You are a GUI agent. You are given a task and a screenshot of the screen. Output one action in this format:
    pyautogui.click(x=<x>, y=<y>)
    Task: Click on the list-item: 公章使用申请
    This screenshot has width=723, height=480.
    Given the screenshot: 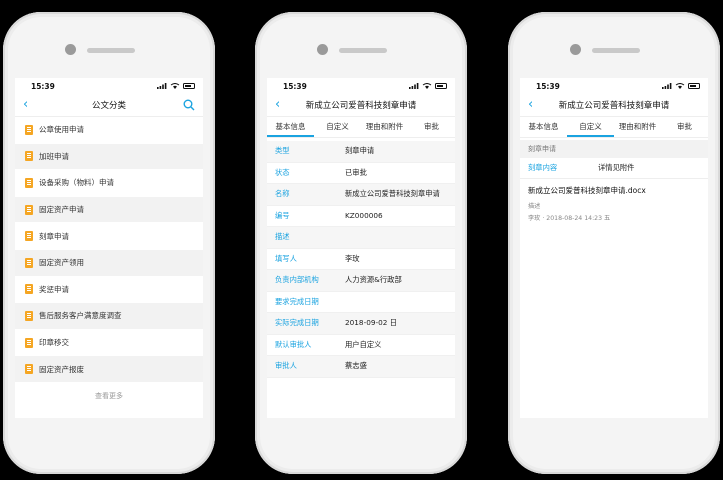 What is the action you would take?
    pyautogui.click(x=109, y=130)
    